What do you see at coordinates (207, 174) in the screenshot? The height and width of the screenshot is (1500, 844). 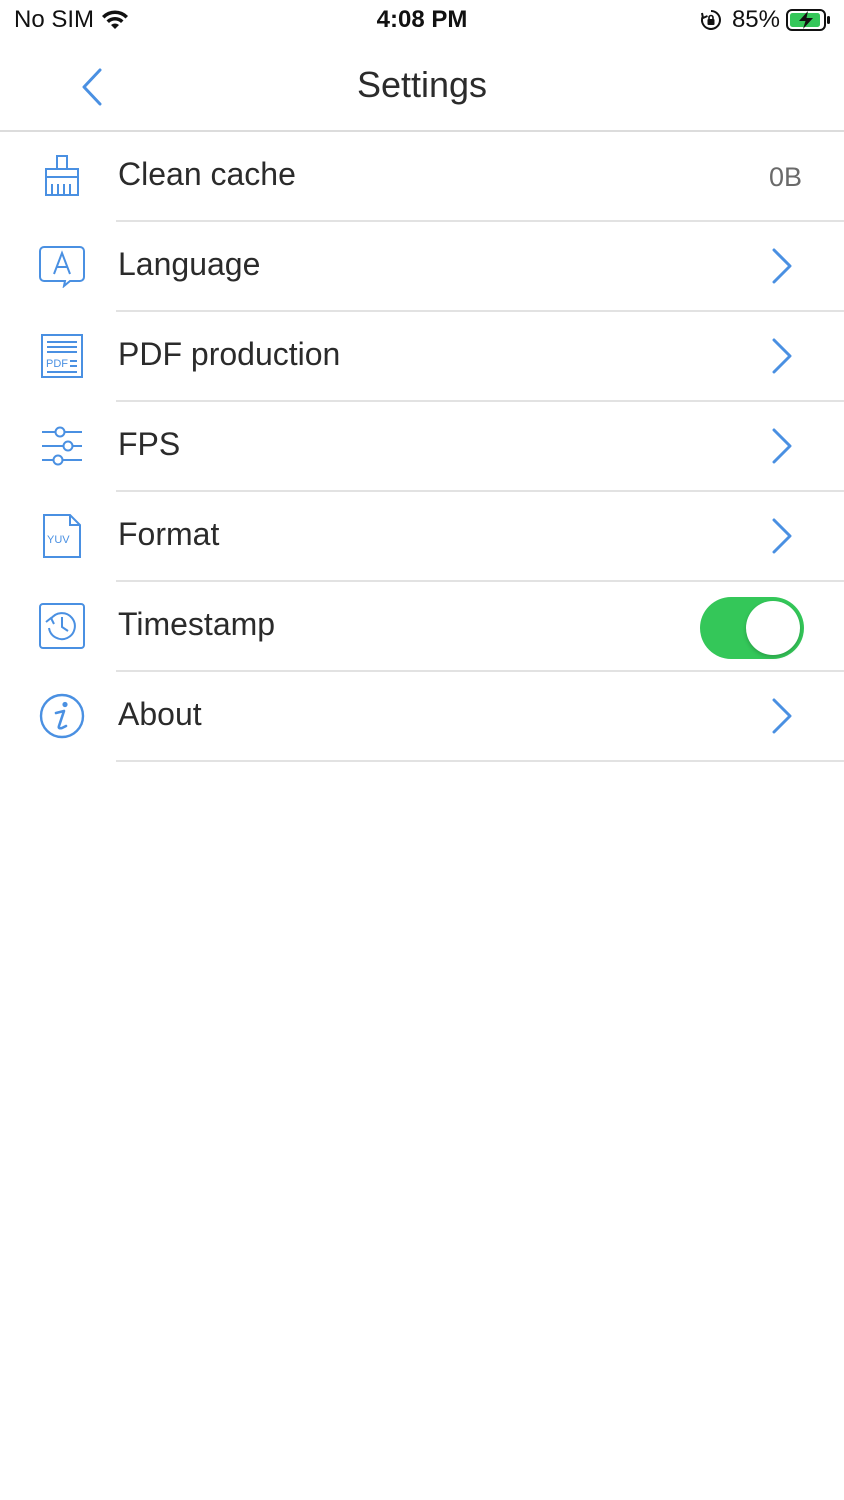 I see `settings-item-label: Clean cache` at bounding box center [207, 174].